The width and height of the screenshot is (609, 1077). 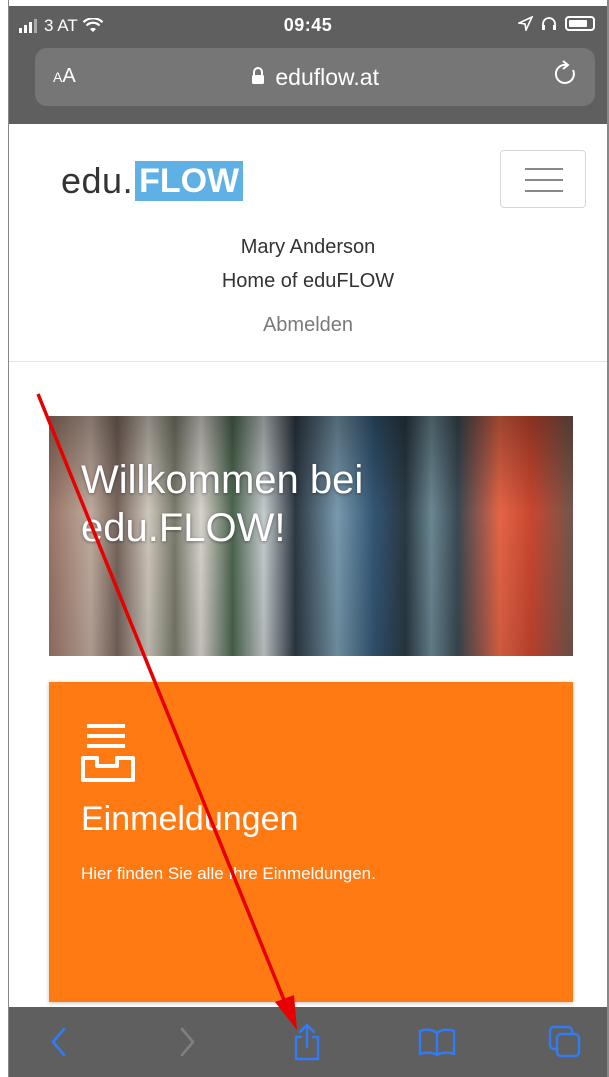 What do you see at coordinates (222, 504) in the screenshot?
I see `welcome-title: Willkommen bei edu.FLOW!` at bounding box center [222, 504].